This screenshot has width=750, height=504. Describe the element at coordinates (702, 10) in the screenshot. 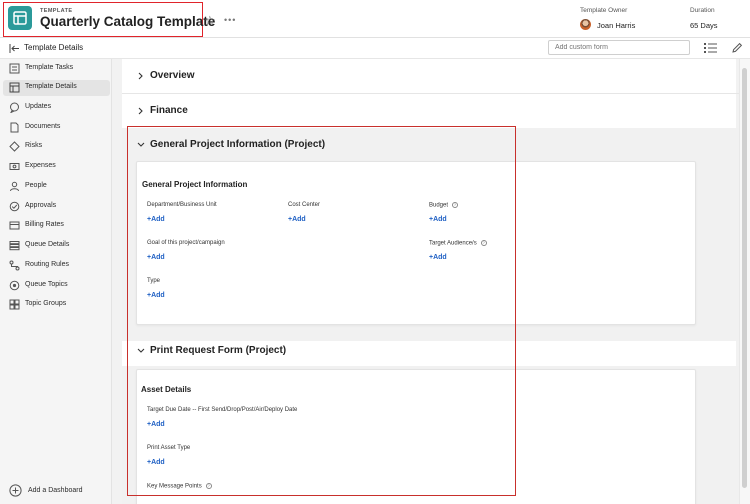

I see `duration-label: Duration` at that location.